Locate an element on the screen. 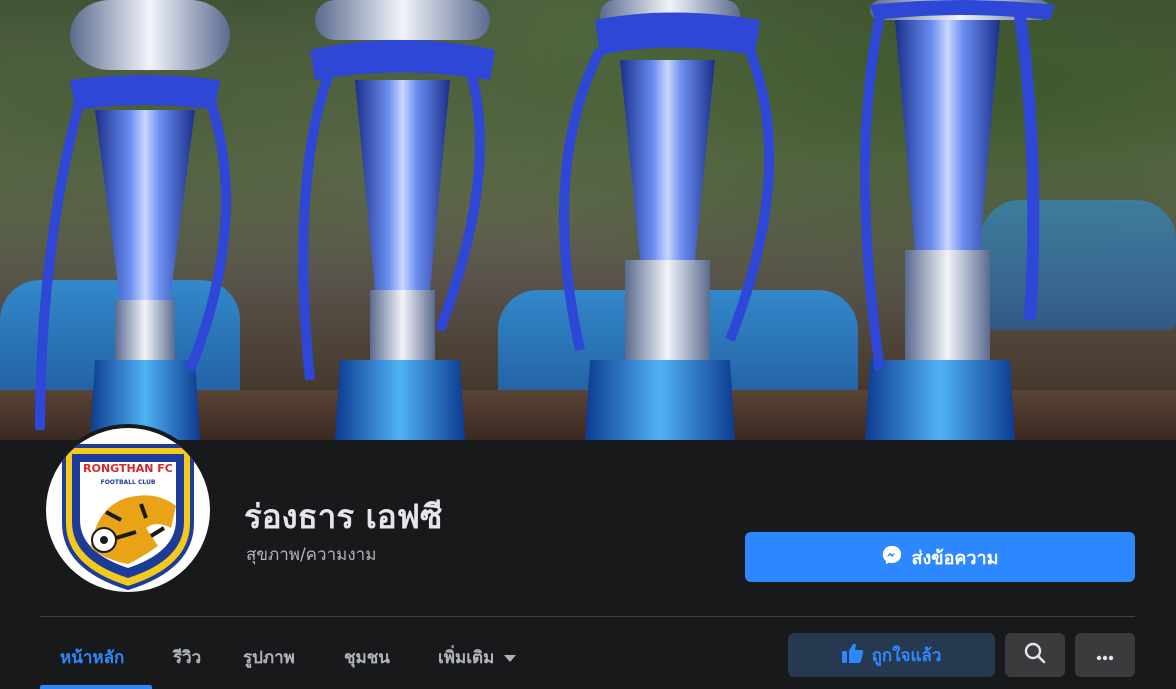 The height and width of the screenshot is (689, 1176). search-button is located at coordinates (1035, 655).